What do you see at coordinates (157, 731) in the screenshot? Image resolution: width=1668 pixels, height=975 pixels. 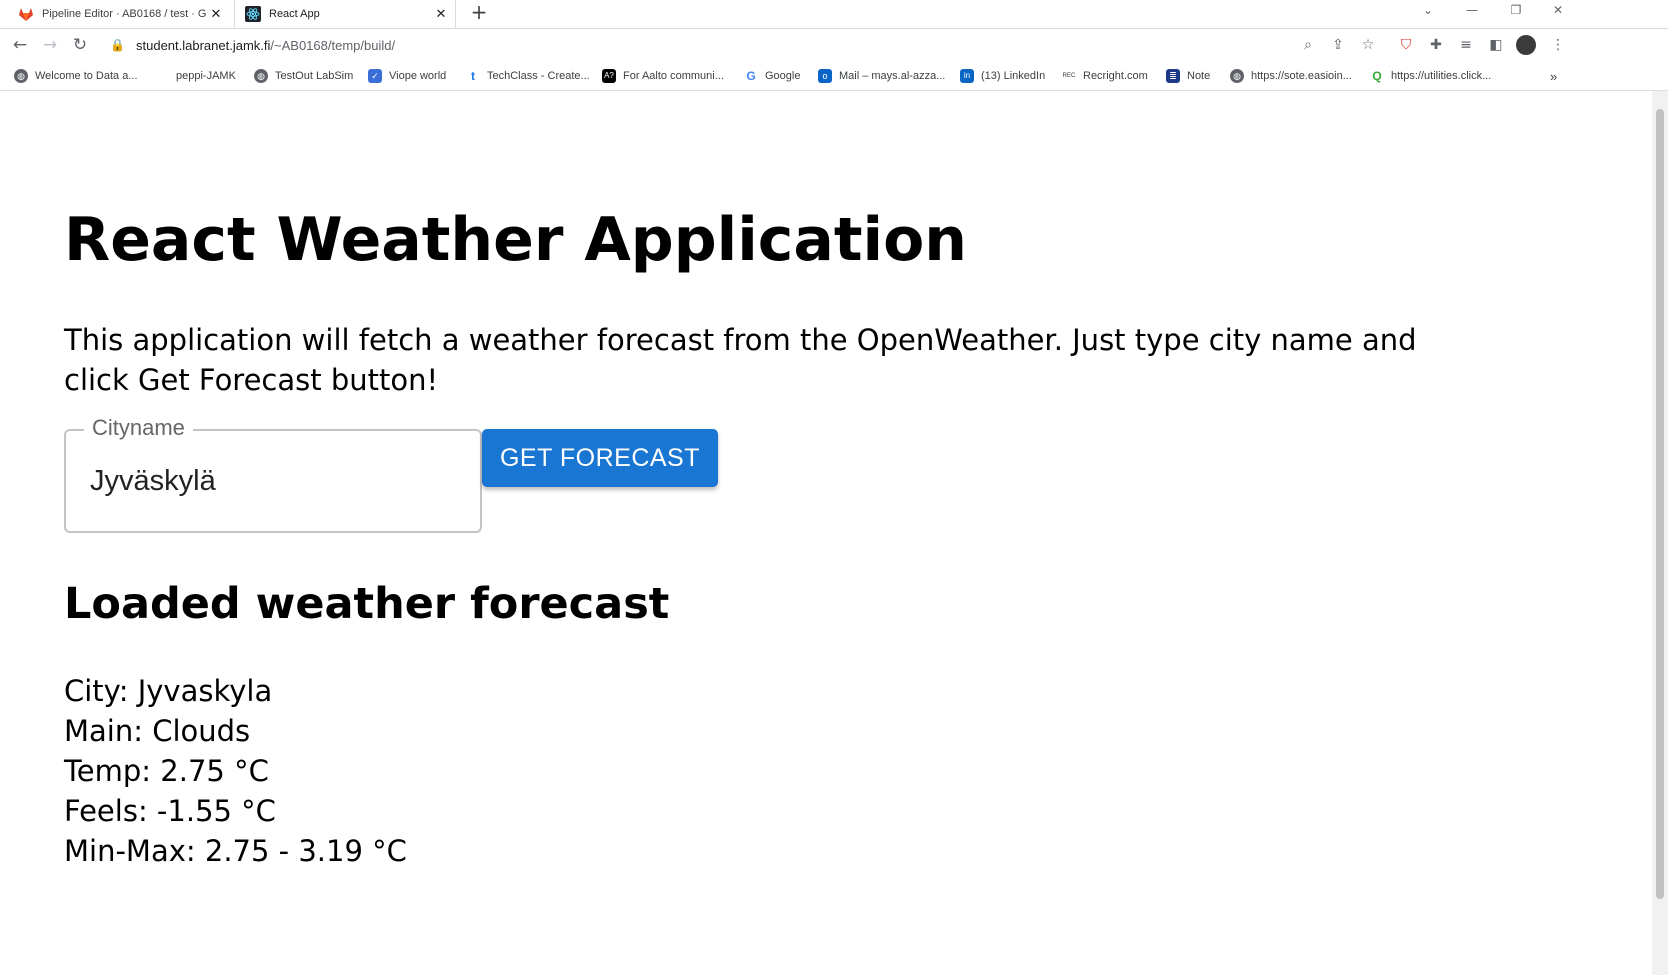 I see `forecast-main: Main: Clouds` at bounding box center [157, 731].